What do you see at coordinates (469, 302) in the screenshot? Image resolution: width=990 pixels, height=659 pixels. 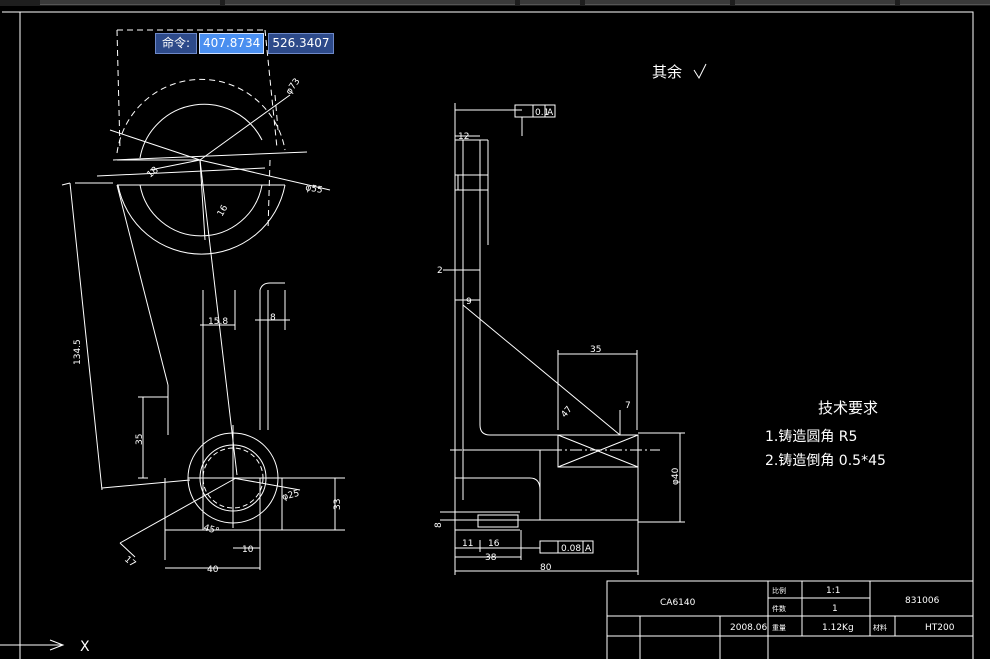 I see `dim-9: 9` at bounding box center [469, 302].